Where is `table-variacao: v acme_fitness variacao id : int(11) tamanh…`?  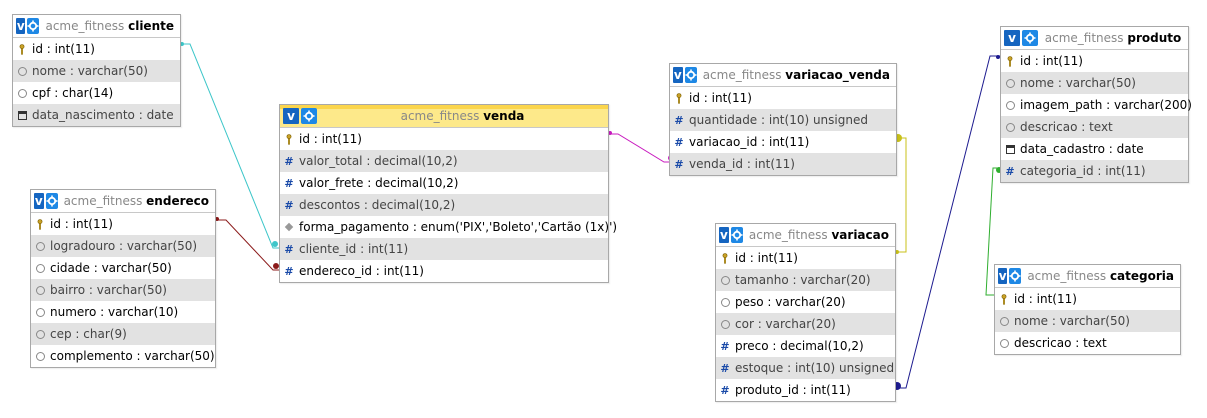 table-variacao: v acme_fitness variacao id : int(11) tamanh… is located at coordinates (805, 312).